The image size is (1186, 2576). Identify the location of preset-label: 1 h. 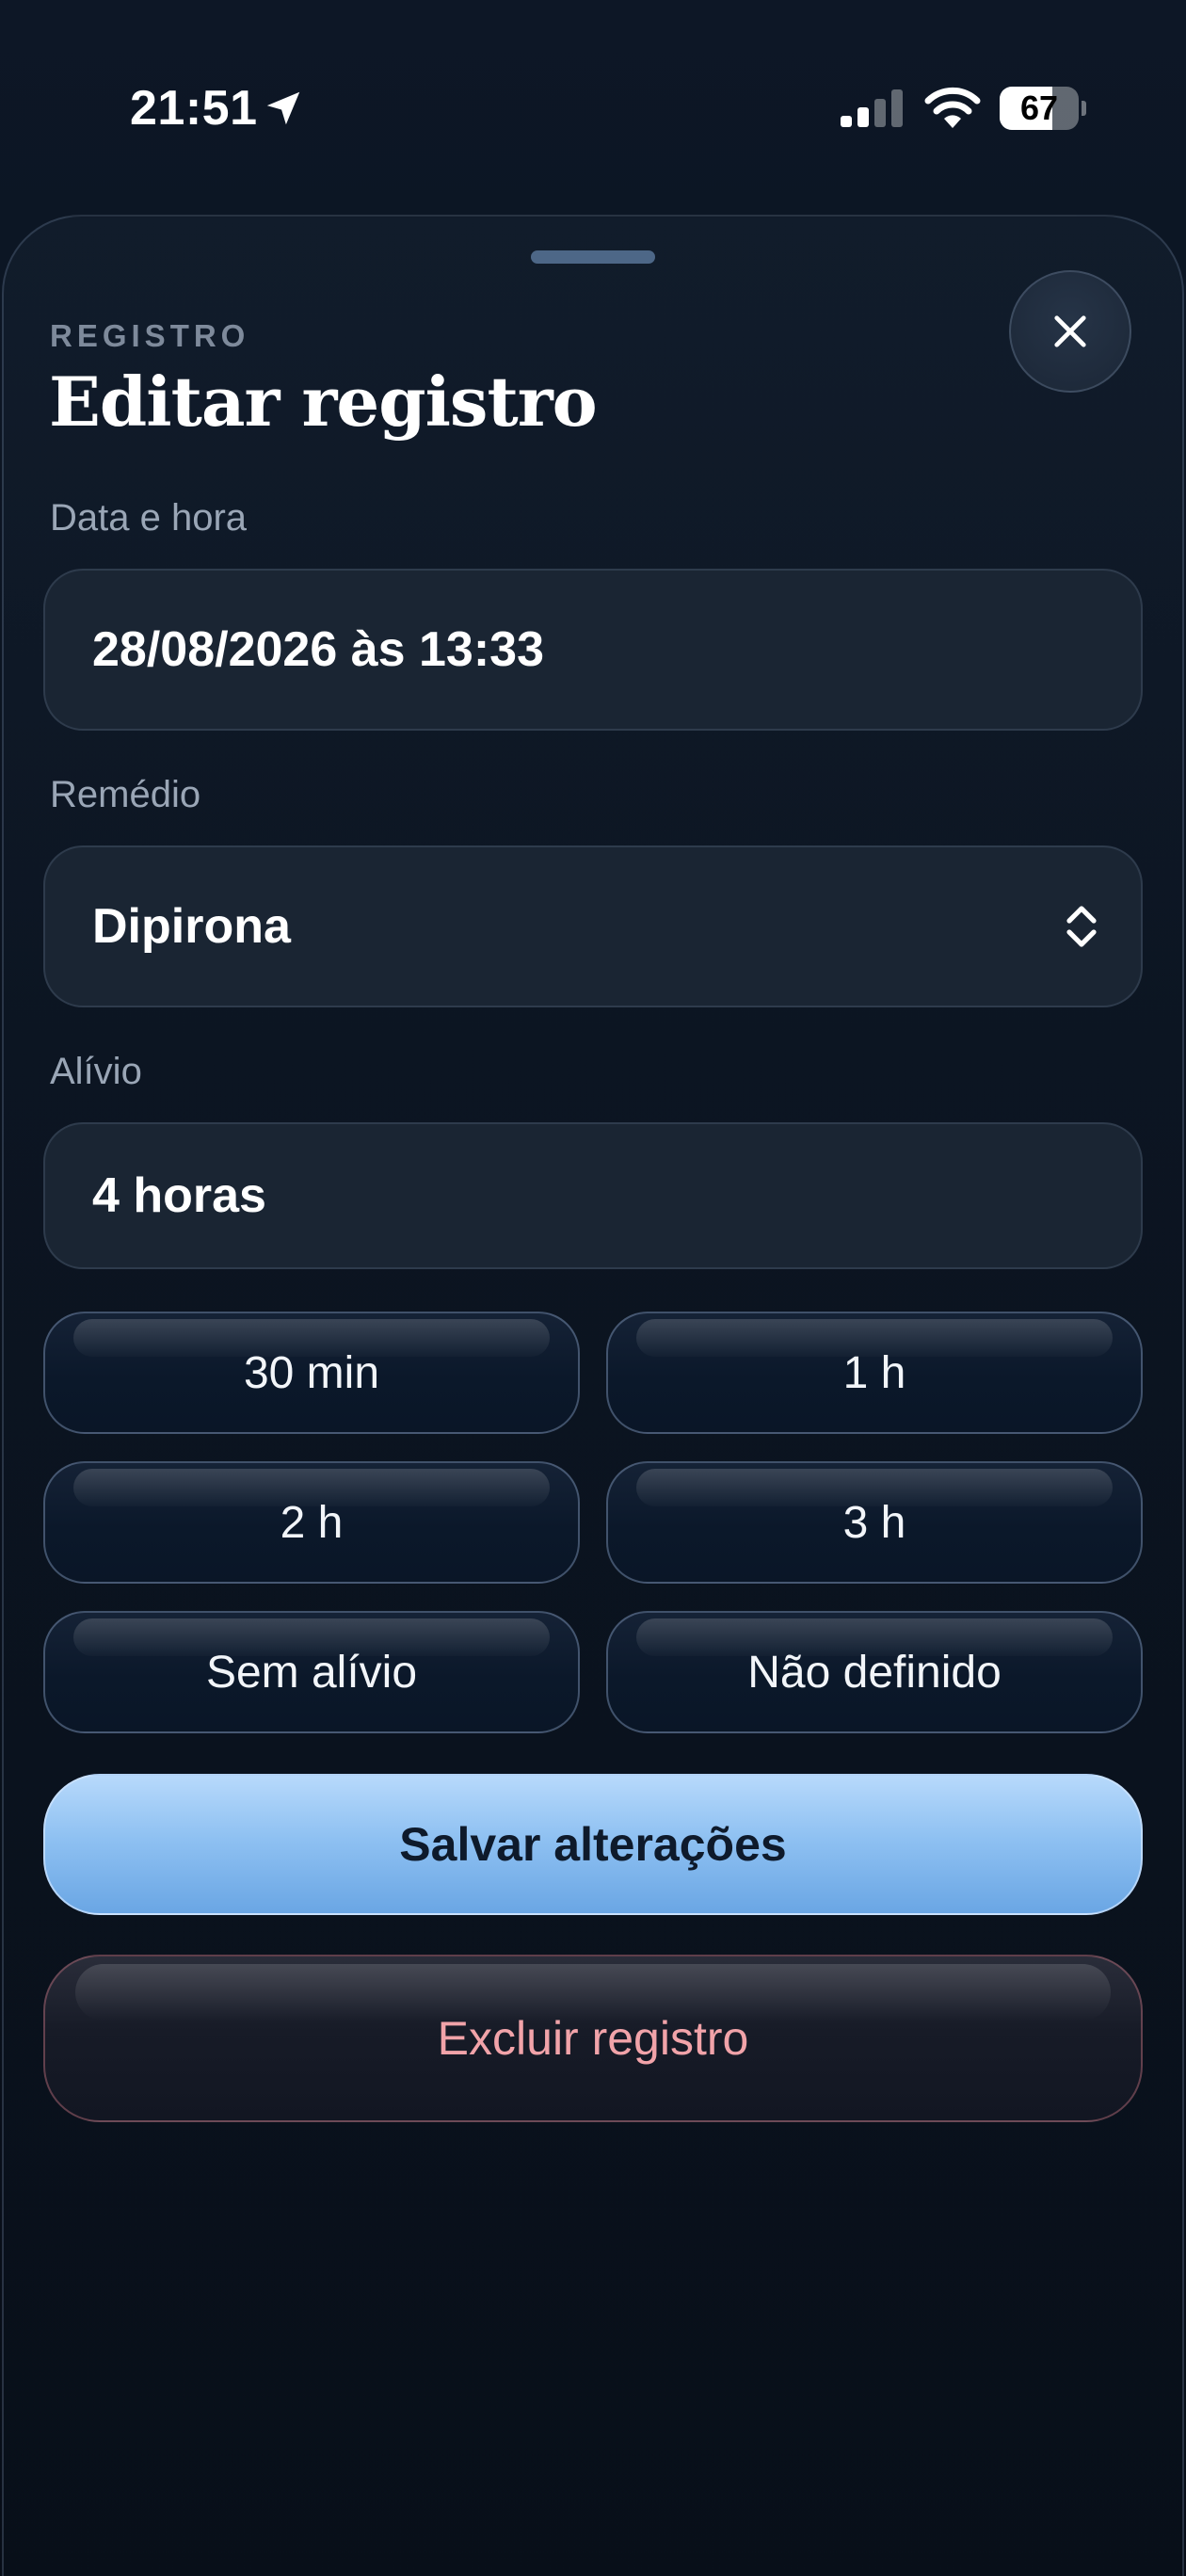
(874, 1372).